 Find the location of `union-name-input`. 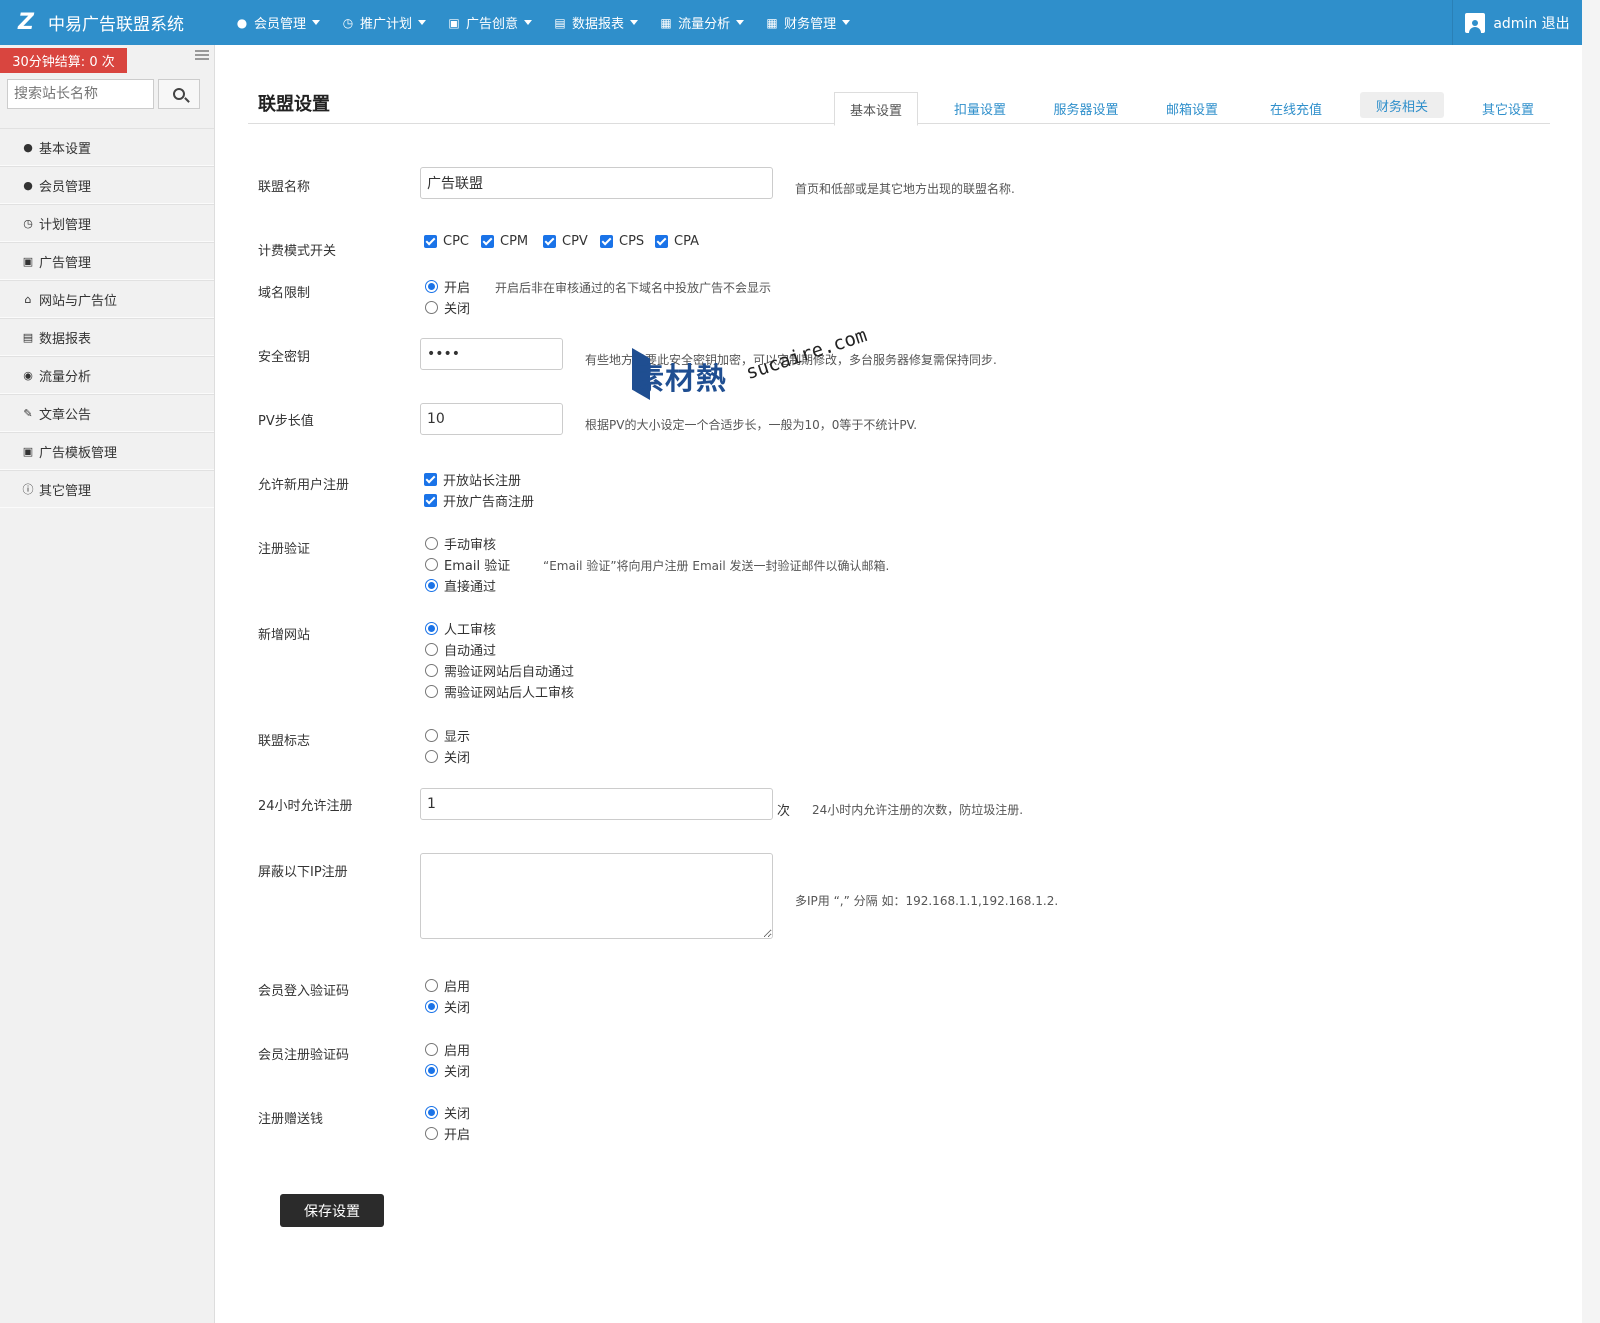

union-name-input is located at coordinates (596, 183).